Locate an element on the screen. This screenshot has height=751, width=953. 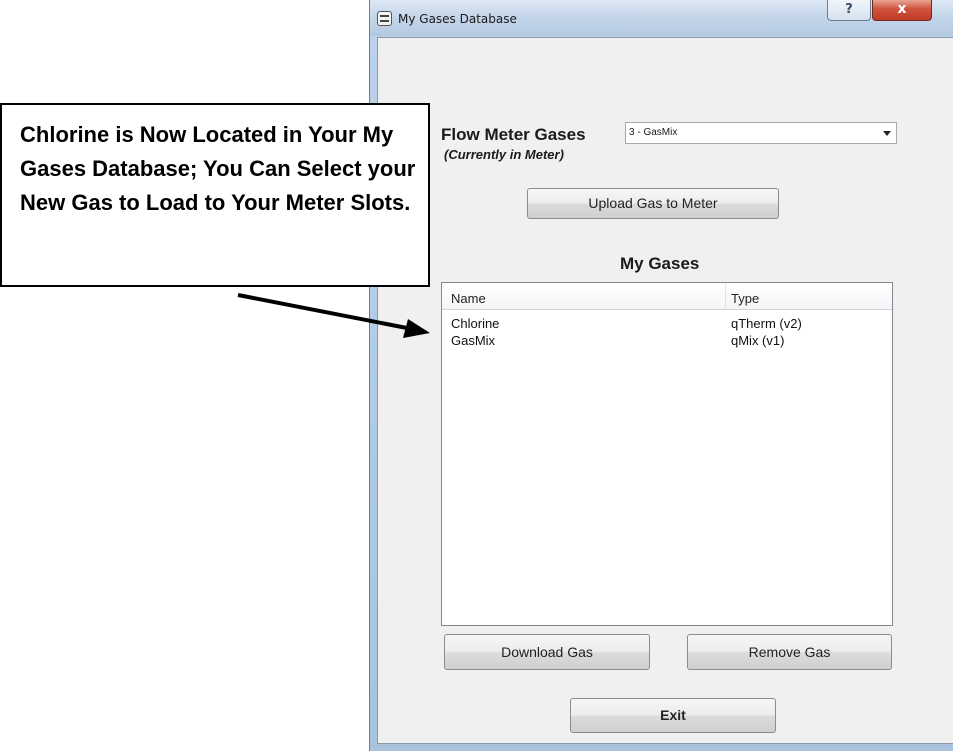
window-title: My Gases Database is located at coordinates (457, 19).